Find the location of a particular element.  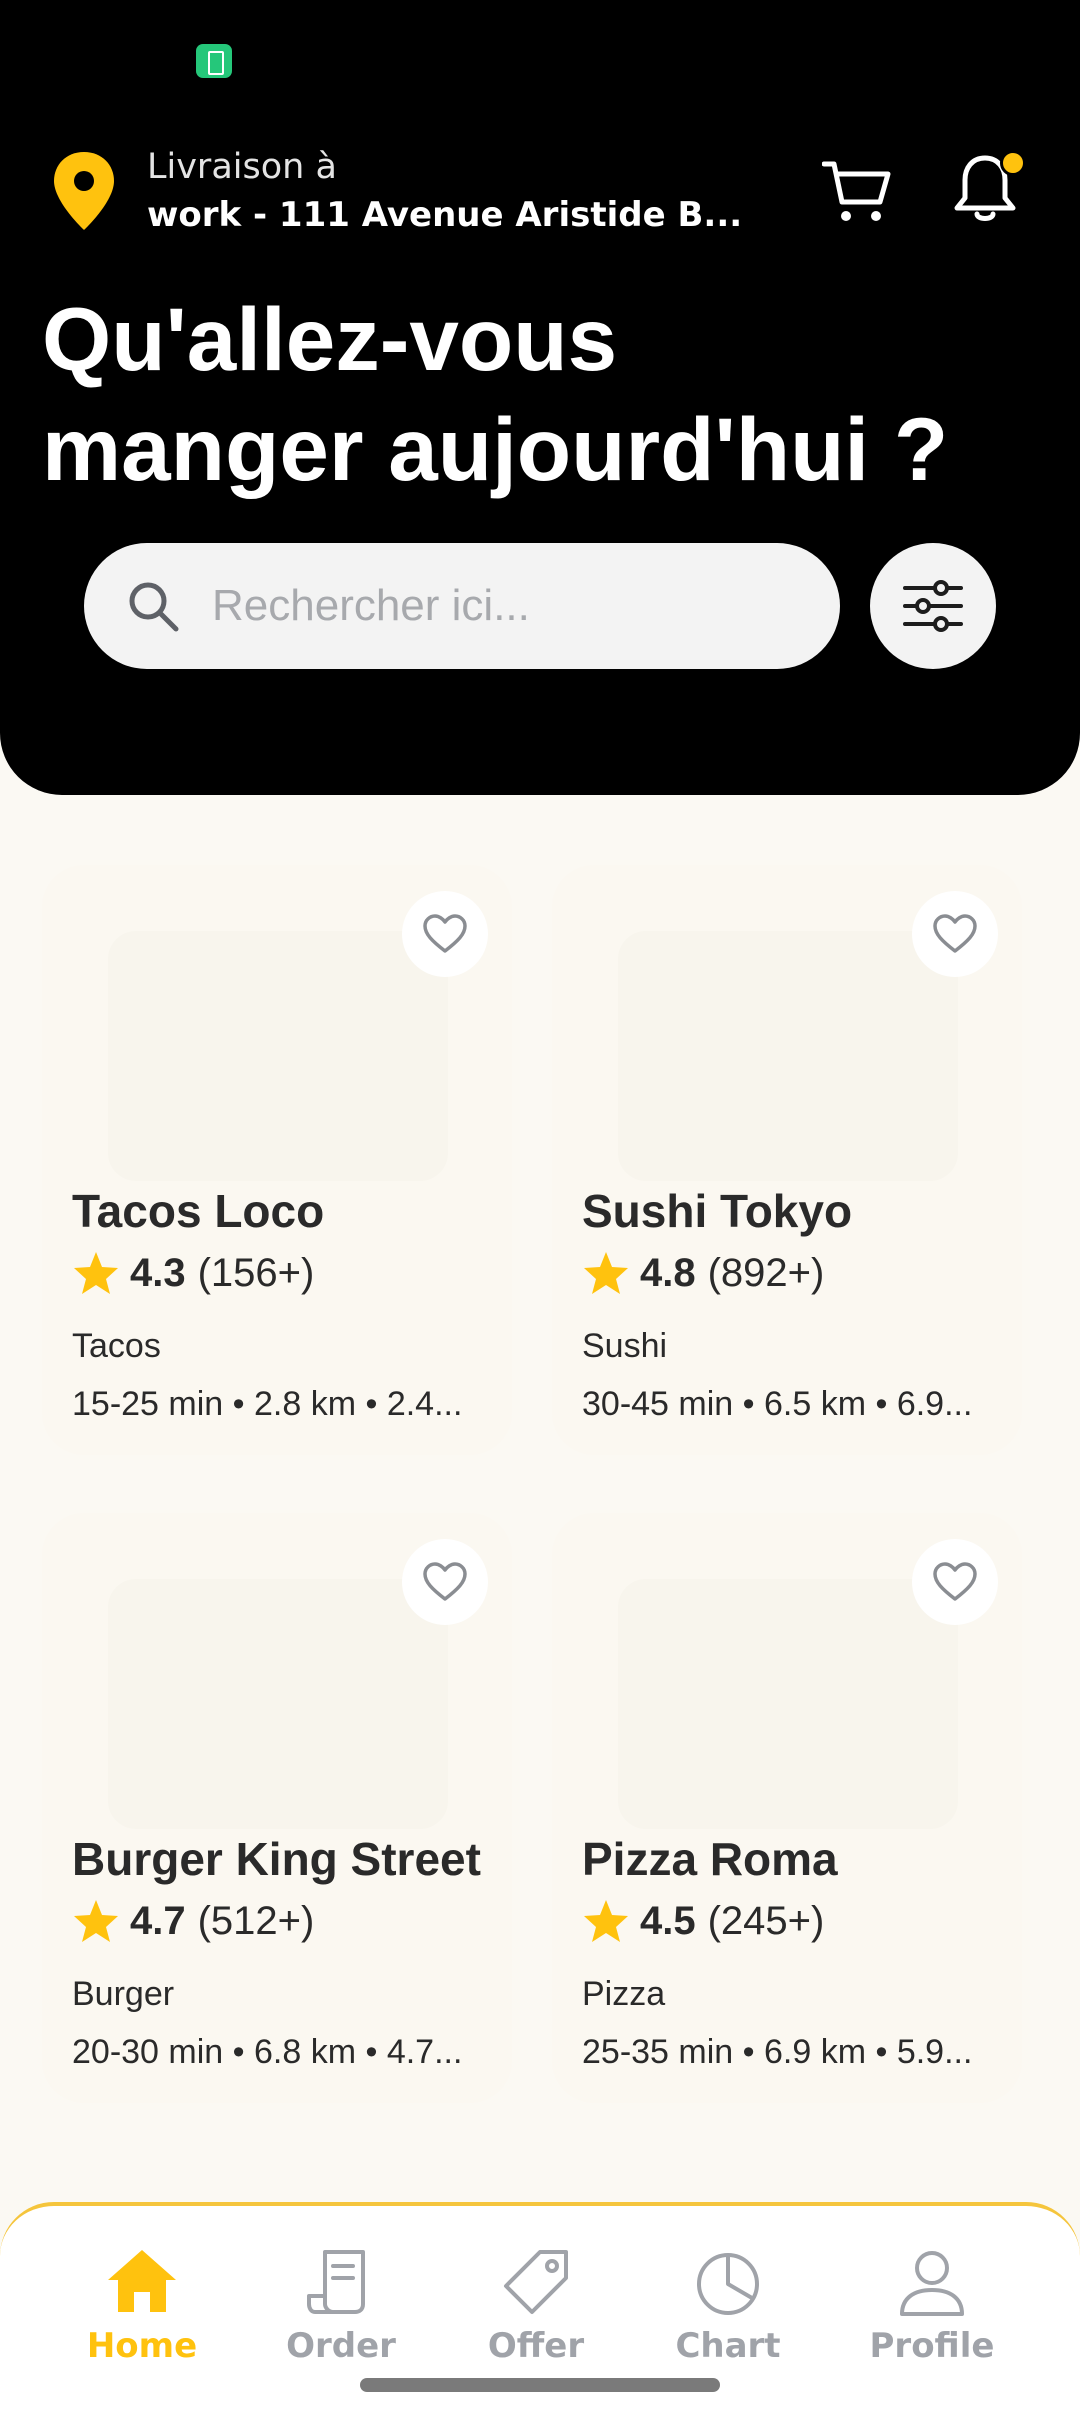

filter-button is located at coordinates (933, 606).